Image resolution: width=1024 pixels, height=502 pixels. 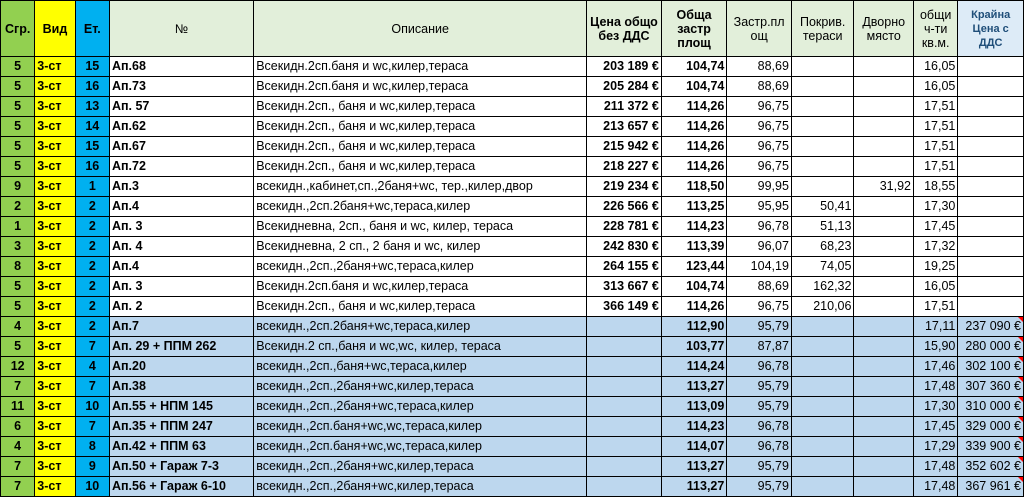 I want to click on cell-et: 15, so click(x=92, y=146).